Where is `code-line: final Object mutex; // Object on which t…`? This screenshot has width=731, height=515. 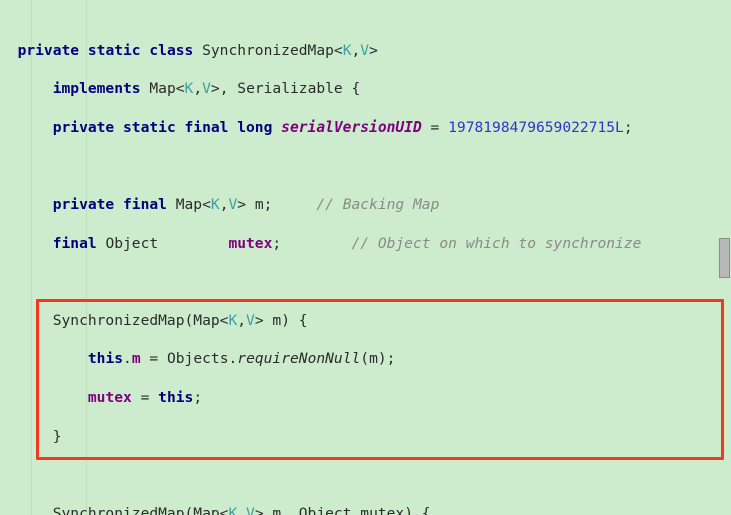
code-line: final Object mutex; // Object on which t… is located at coordinates (365, 243).